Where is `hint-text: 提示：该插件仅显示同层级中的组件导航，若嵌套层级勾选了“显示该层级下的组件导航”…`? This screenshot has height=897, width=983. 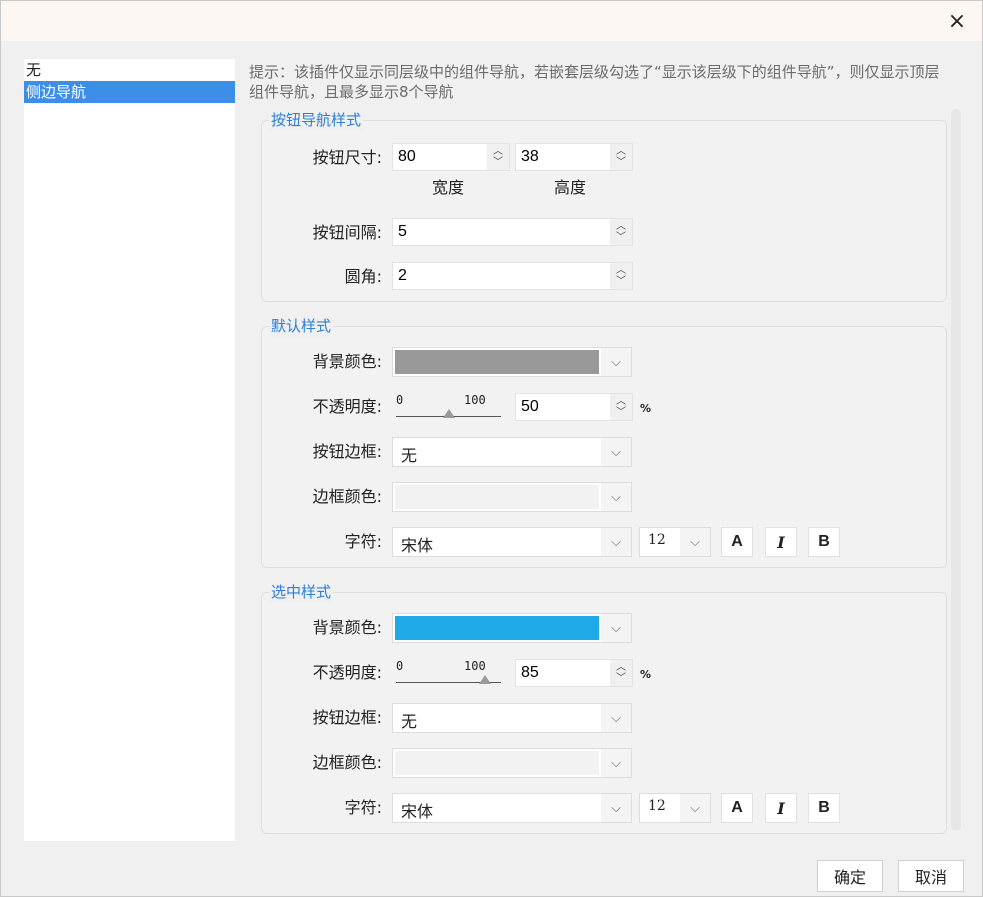 hint-text: 提示：该插件仅显示同层级中的组件导航，若嵌套层级勾选了“显示该层级下的组件导航”… is located at coordinates (594, 82).